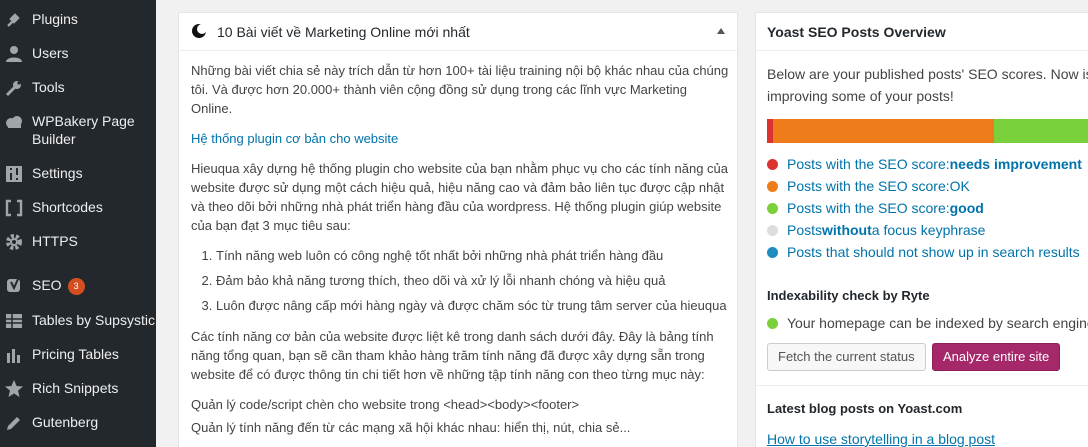 The width and height of the screenshot is (1088, 447). I want to click on menu-item-https: HTTPS, so click(78, 249).